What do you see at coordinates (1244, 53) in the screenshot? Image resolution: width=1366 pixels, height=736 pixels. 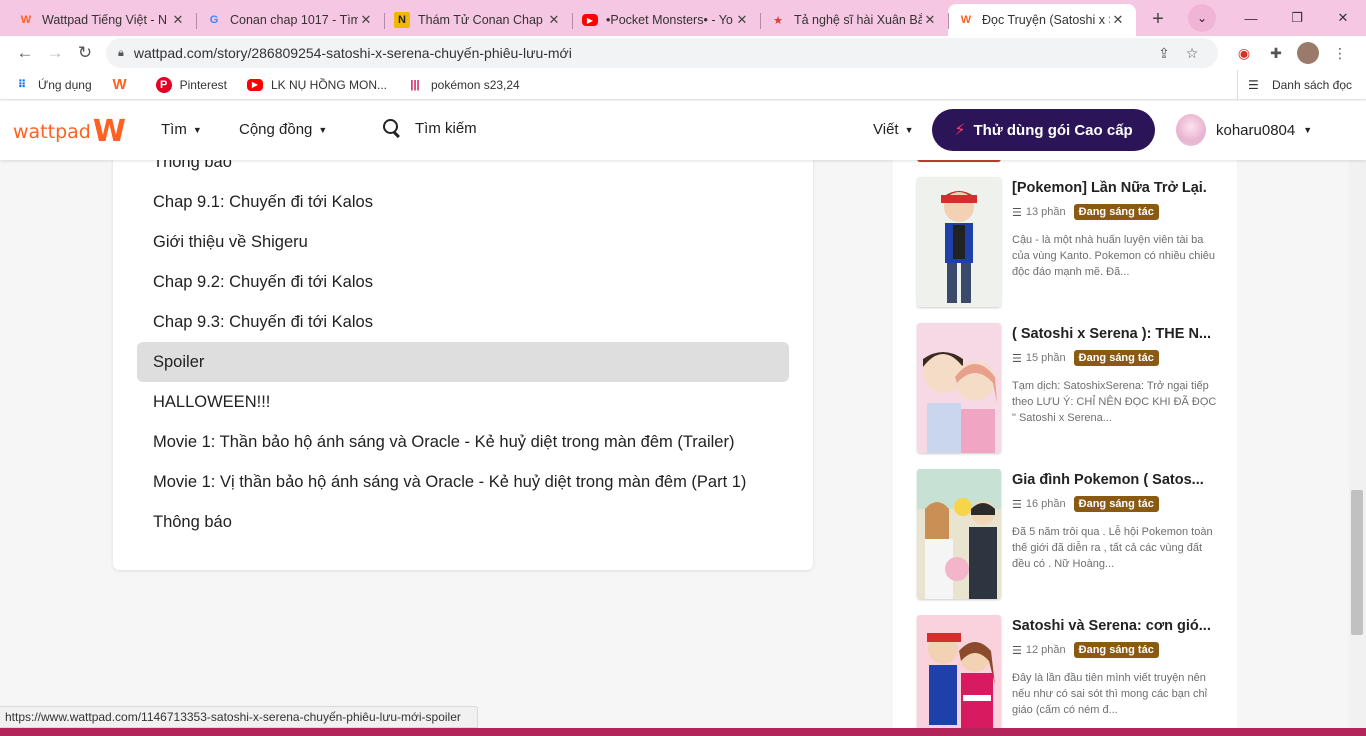 I see `extension-icon: ◉` at bounding box center [1244, 53].